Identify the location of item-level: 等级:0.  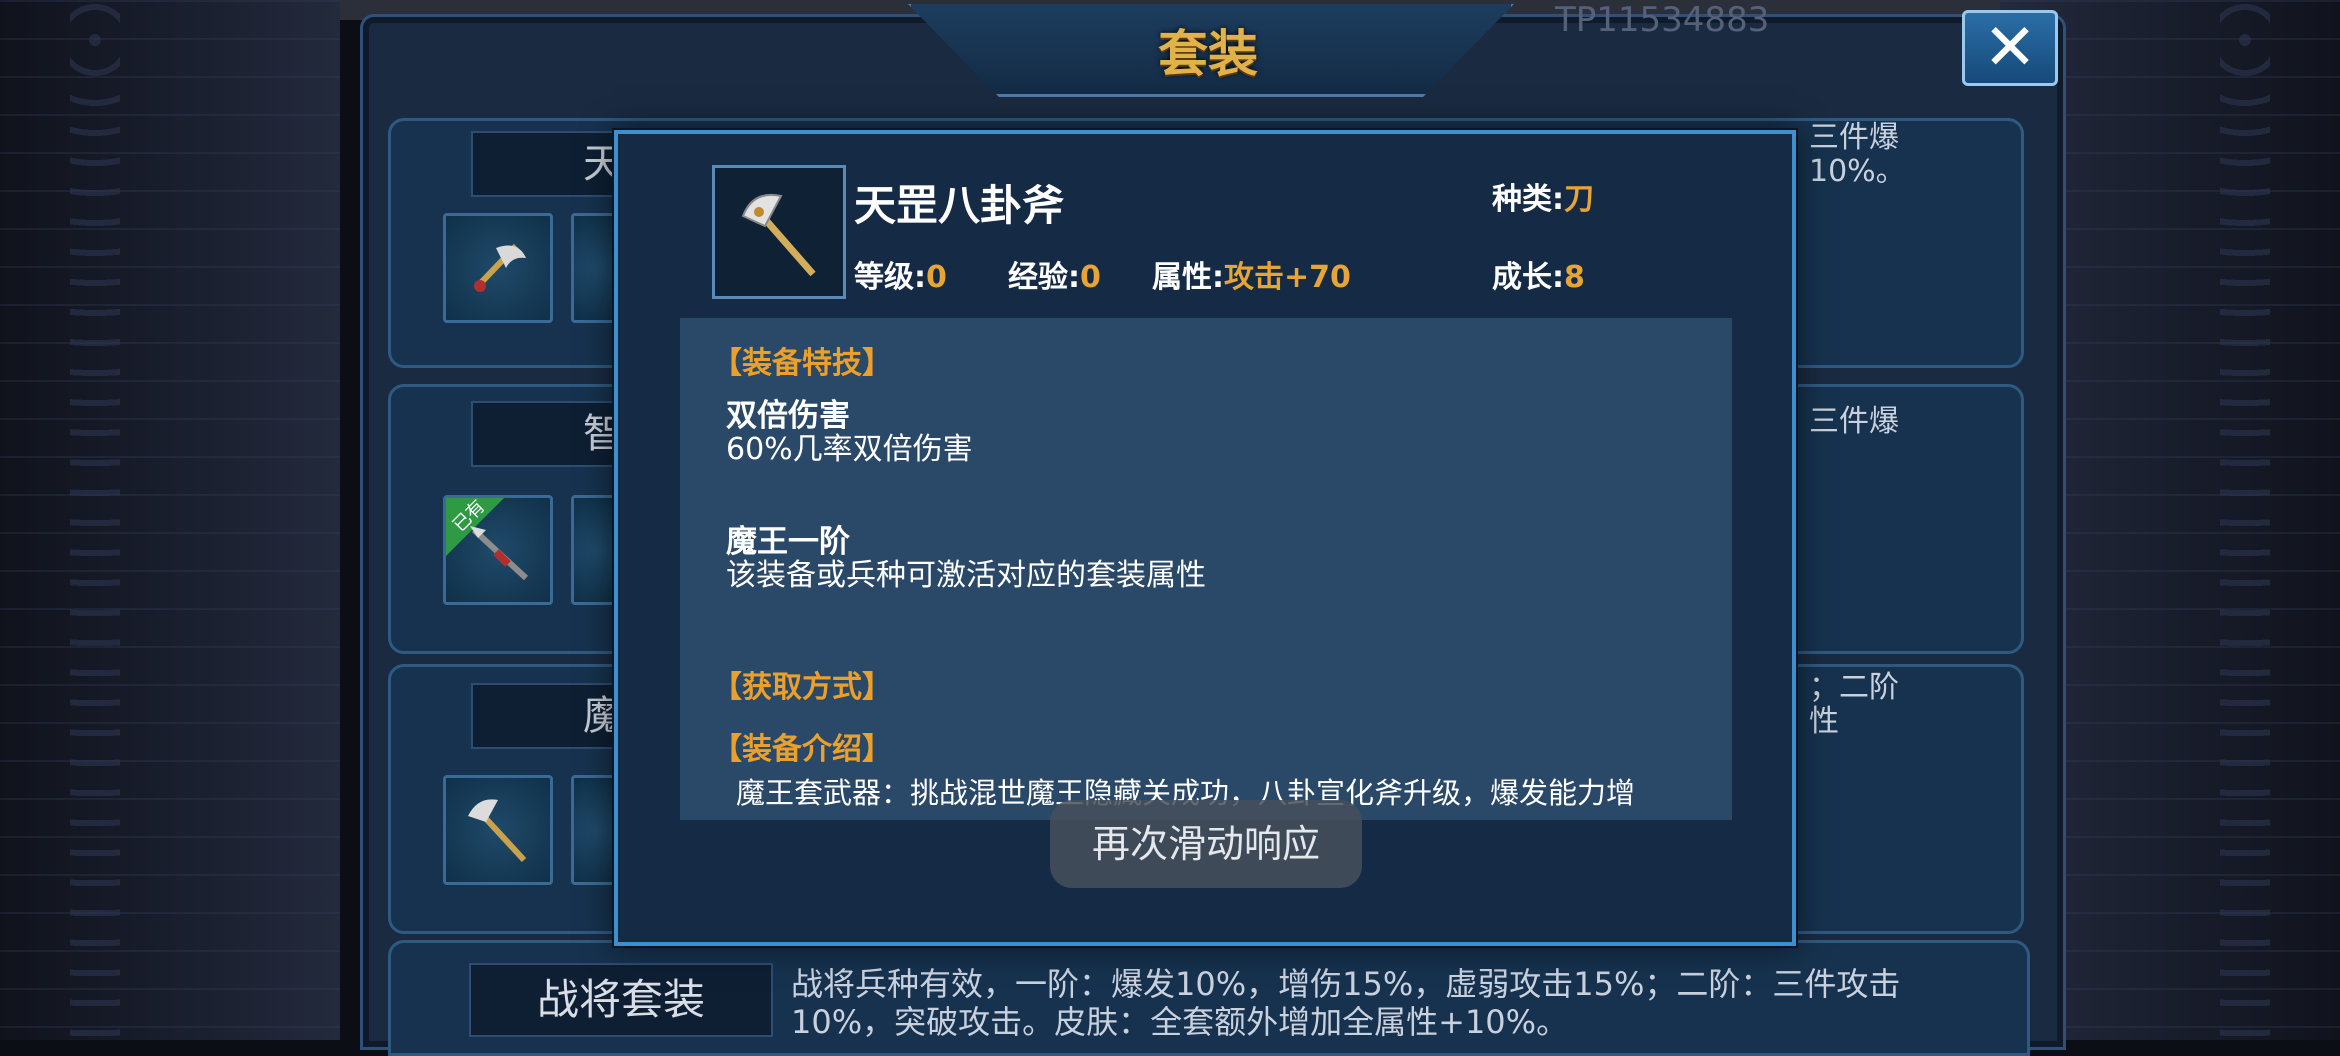
(900, 277).